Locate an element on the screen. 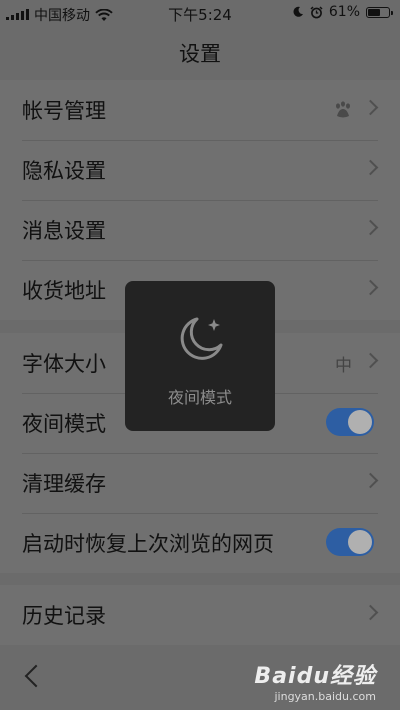 The width and height of the screenshot is (400, 710). row-label: 收货地址 is located at coordinates (64, 291).